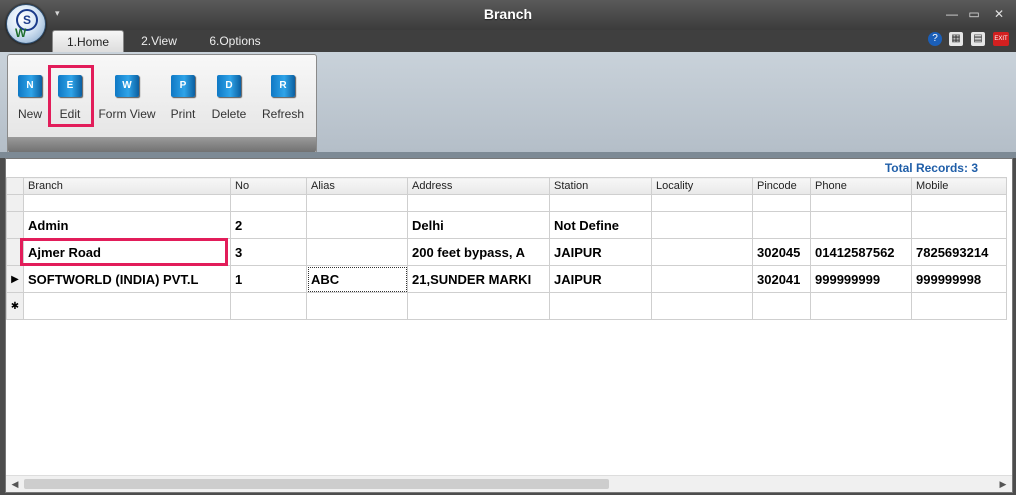 This screenshot has width=1016, height=495. Describe the element at coordinates (21, 33) in the screenshot. I see `app-logo-w: W` at that location.